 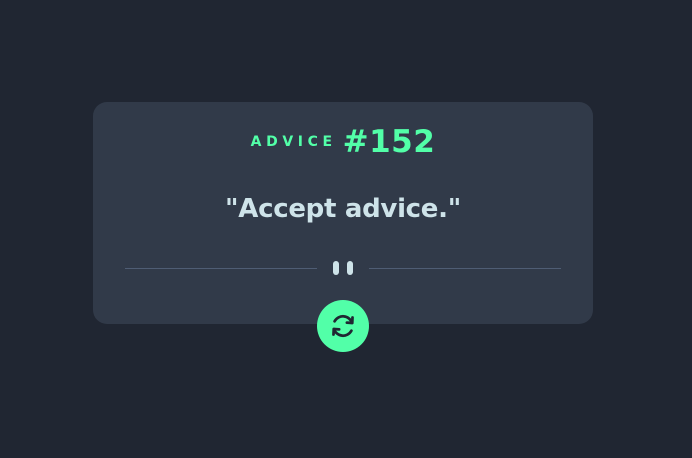 I want to click on new-advice-button, so click(x=343, y=326).